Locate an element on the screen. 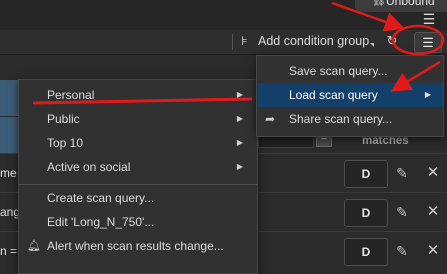 This screenshot has height=274, width=447. menu-item-label: Load scan query is located at coordinates (333, 95).